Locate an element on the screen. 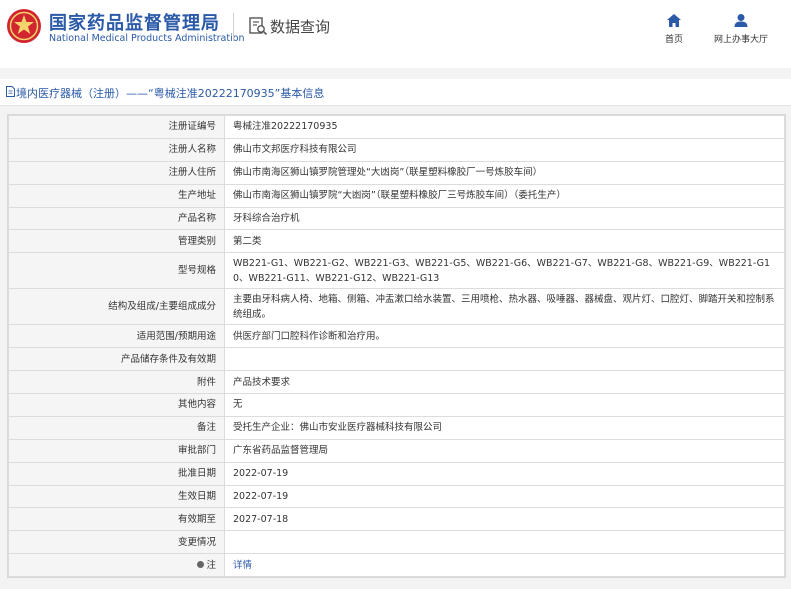 This screenshot has height=589, width=791. row-label: 附件 is located at coordinates (116, 382).